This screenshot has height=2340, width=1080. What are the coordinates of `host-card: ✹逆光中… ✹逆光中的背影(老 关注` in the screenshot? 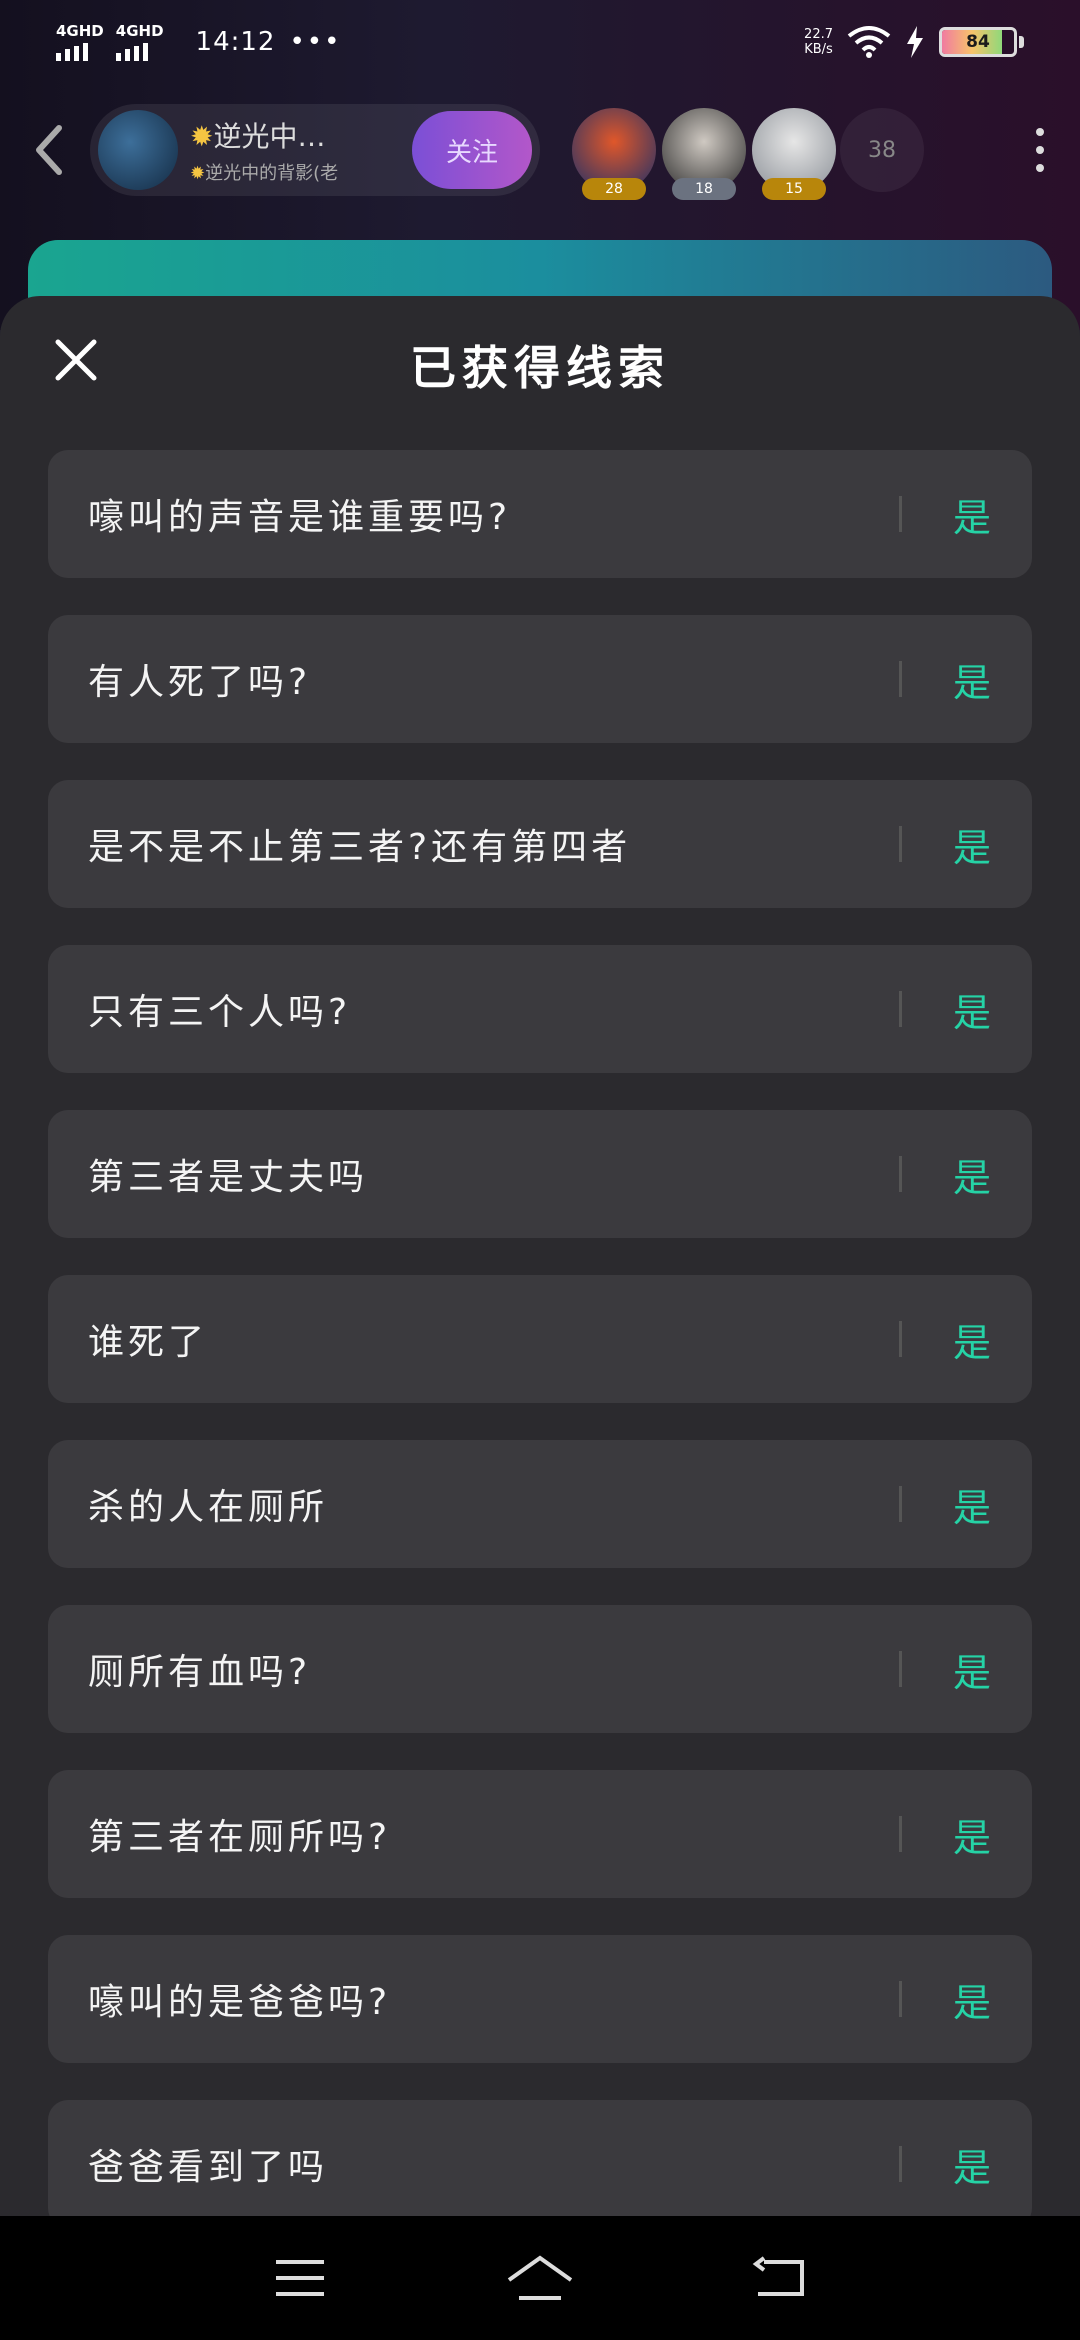 It's located at (315, 150).